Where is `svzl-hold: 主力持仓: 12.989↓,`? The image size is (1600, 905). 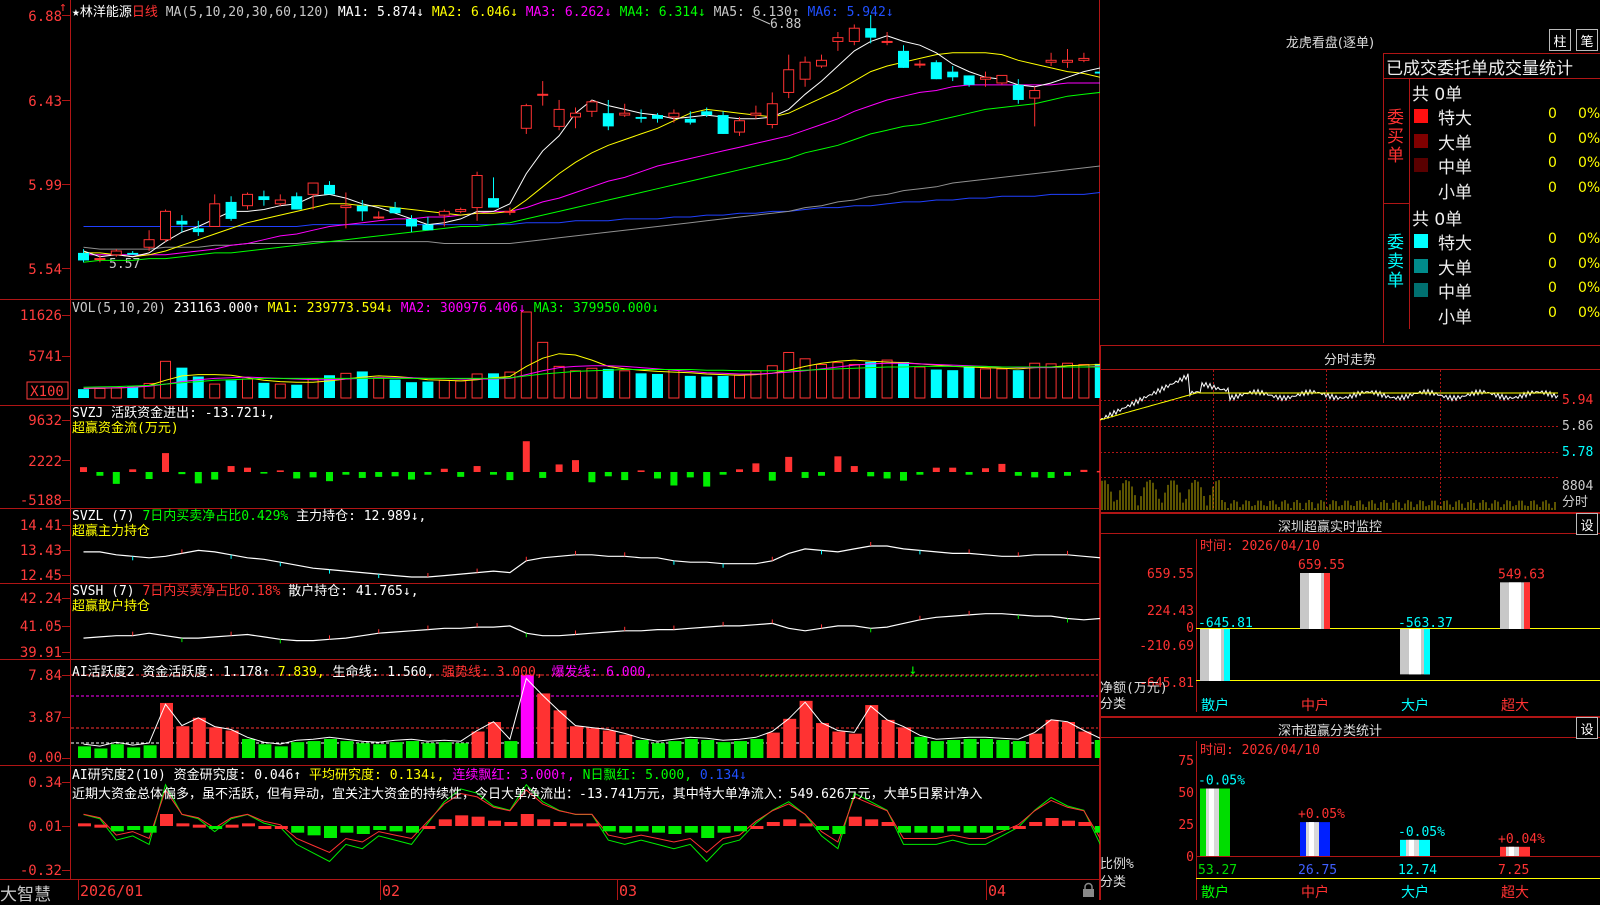
svzl-hold: 主力持仓: 12.989↓, is located at coordinates (357, 516).